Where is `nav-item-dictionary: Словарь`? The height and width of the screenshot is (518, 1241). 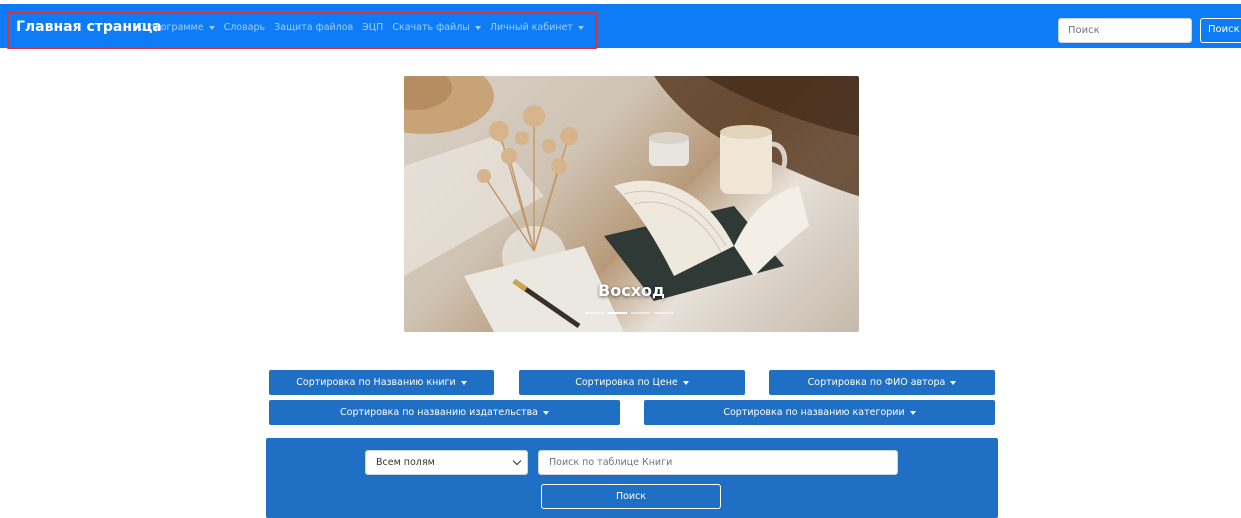
nav-item-dictionary: Словарь is located at coordinates (245, 27).